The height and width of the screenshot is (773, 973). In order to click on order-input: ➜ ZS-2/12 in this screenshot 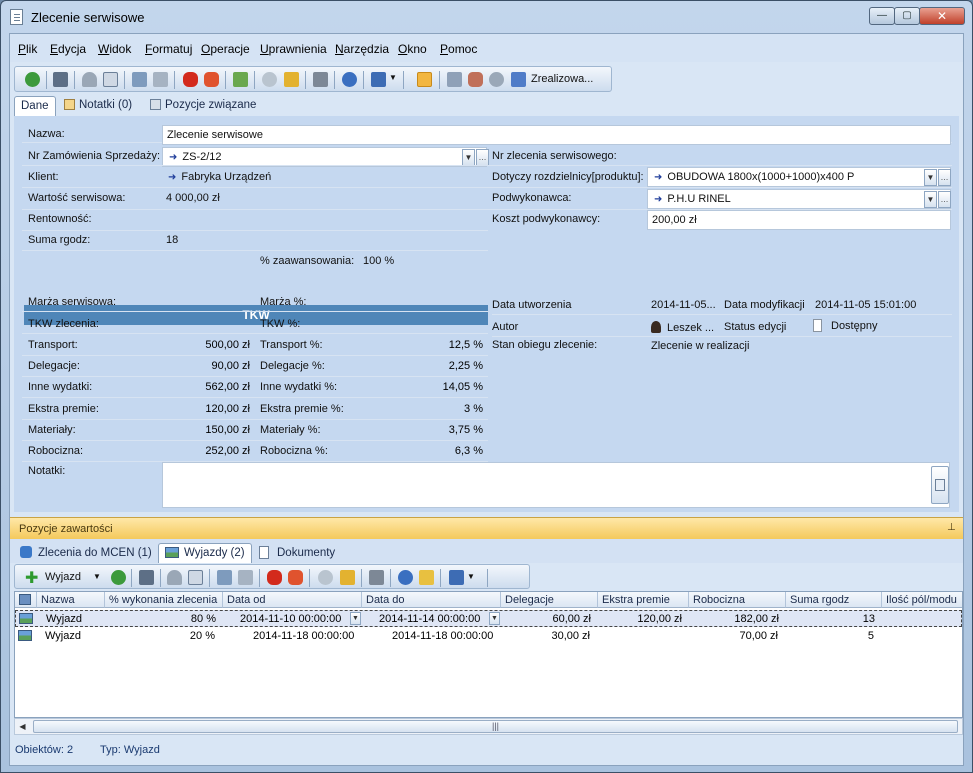, I will do `click(324, 157)`.